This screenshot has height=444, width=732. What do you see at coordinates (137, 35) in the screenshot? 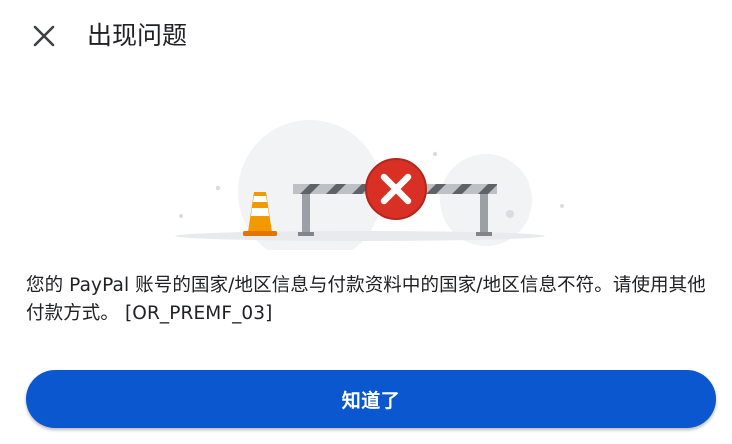
I see `dialog-title: 出现问题` at bounding box center [137, 35].